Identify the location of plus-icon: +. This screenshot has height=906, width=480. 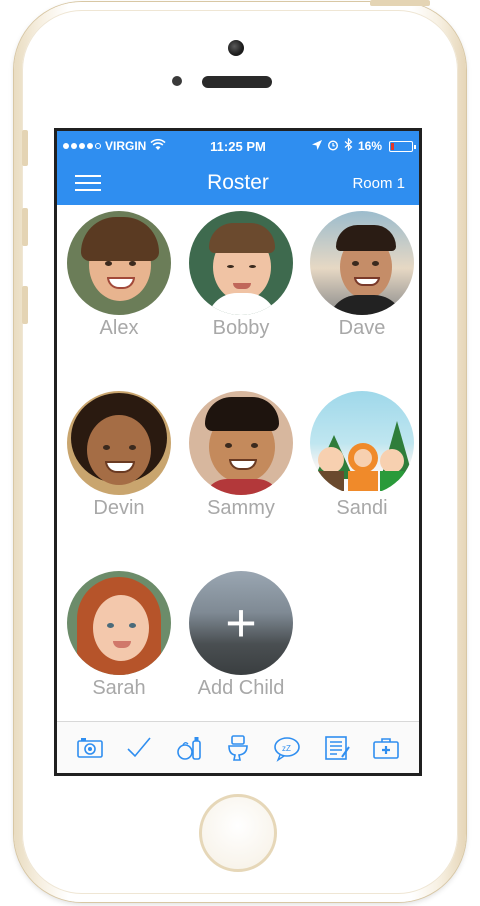
(241, 623).